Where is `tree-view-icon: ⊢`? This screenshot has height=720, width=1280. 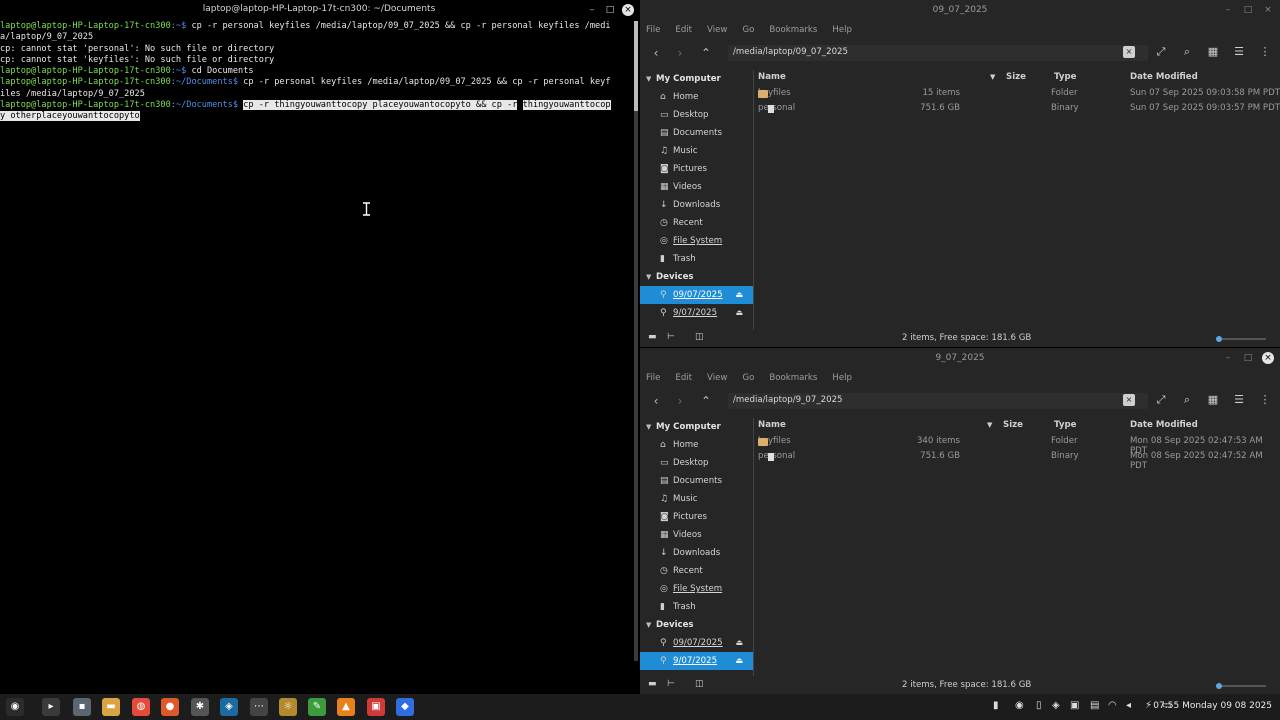
tree-view-icon: ⊢ is located at coordinates (671, 337).